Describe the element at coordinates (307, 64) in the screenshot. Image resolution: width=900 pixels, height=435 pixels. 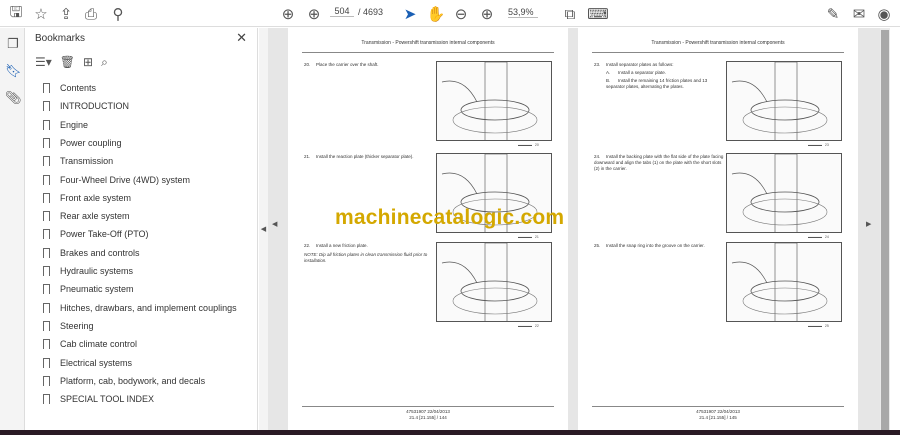
I see `step-number: 20.` at that location.